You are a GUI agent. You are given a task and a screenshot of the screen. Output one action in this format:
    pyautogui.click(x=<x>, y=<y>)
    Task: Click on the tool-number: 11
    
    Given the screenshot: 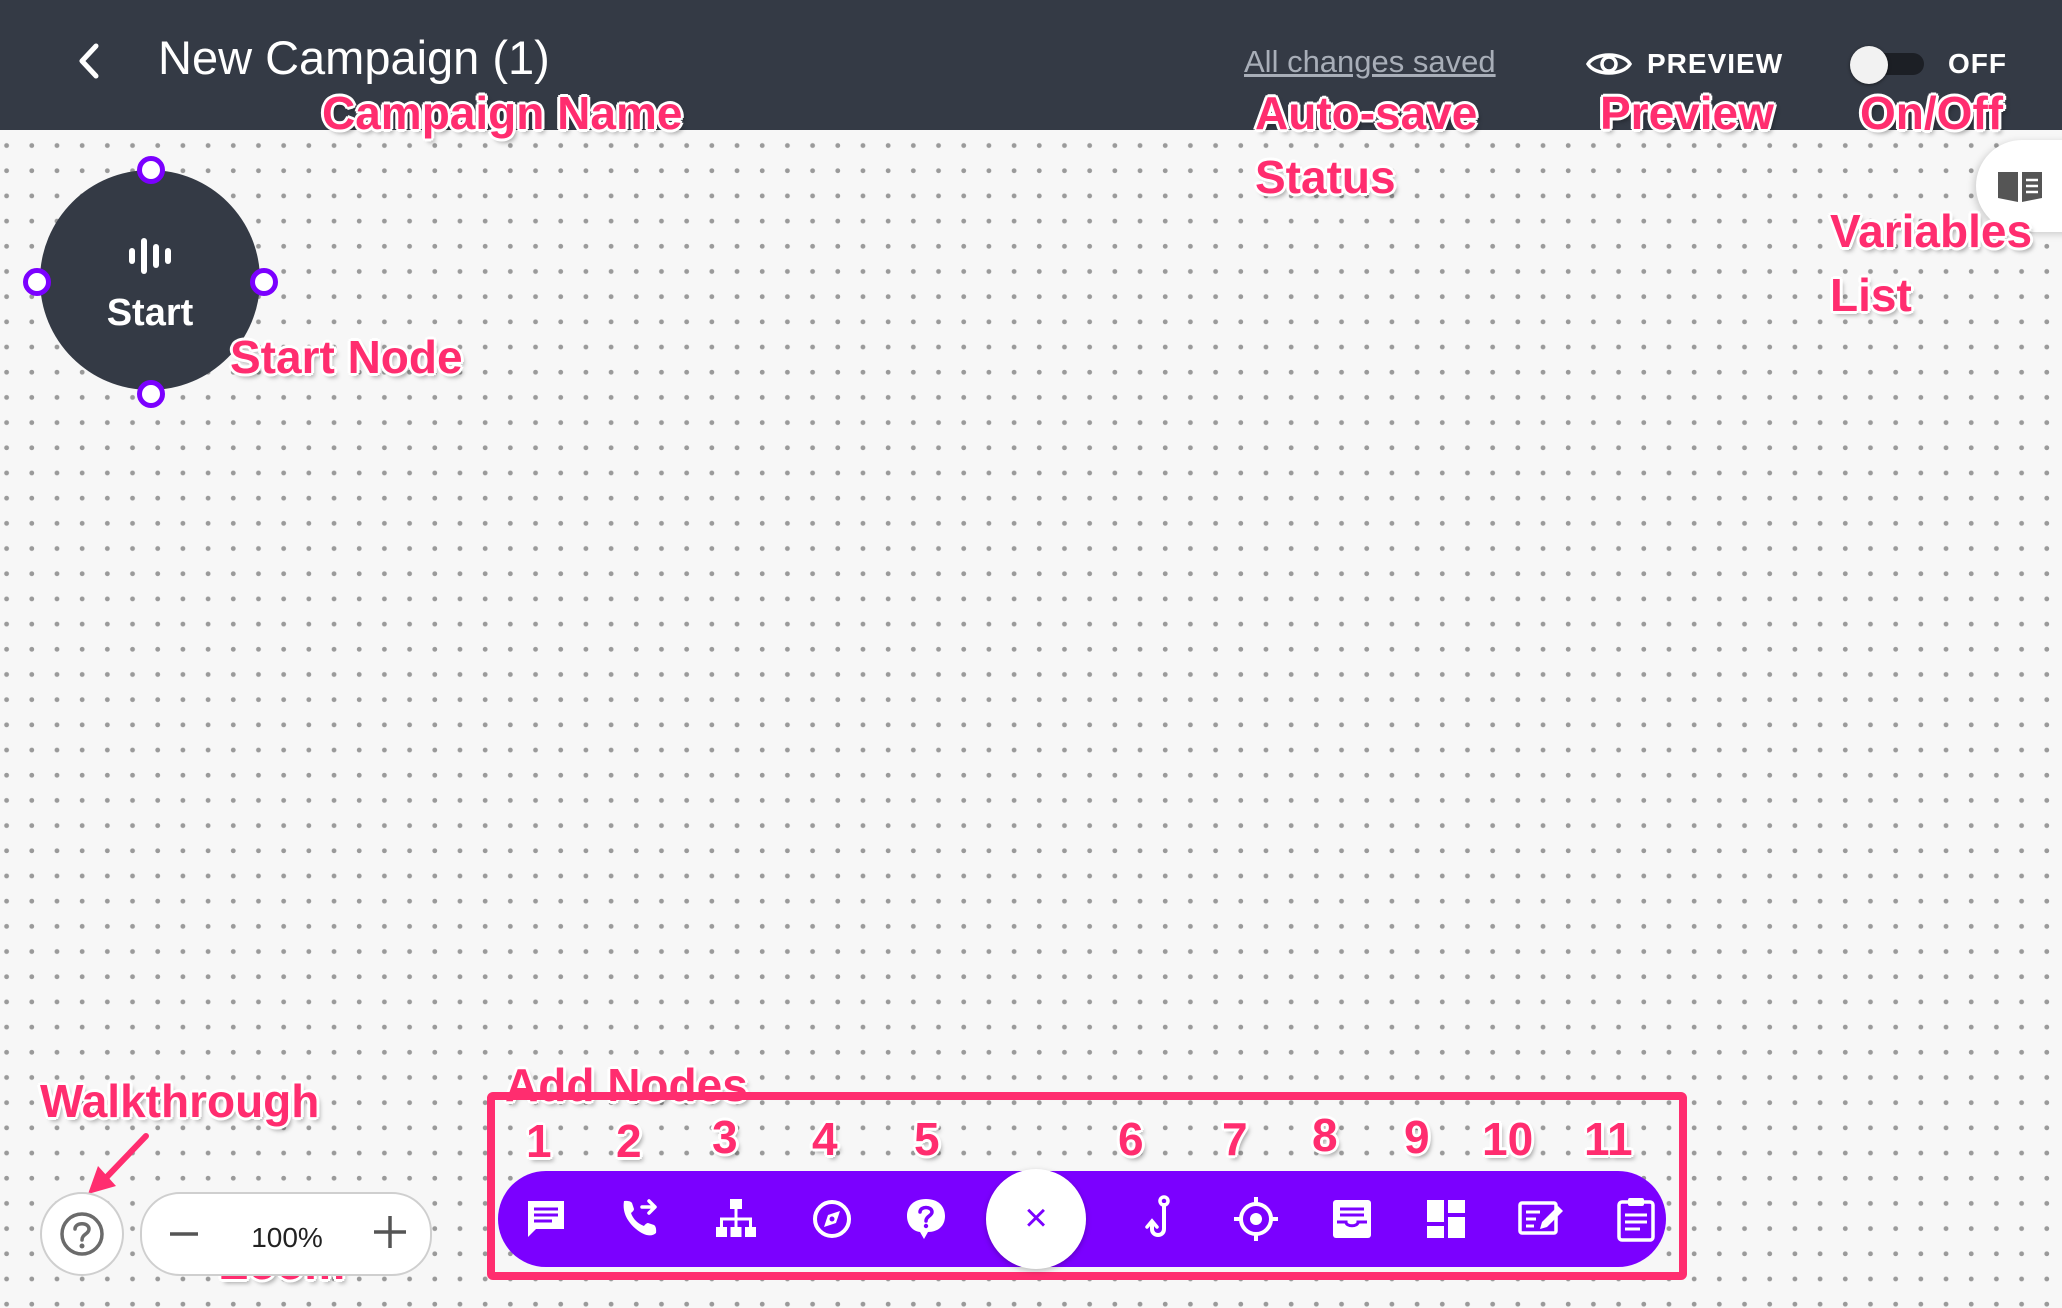 What is the action you would take?
    pyautogui.click(x=1608, y=1139)
    